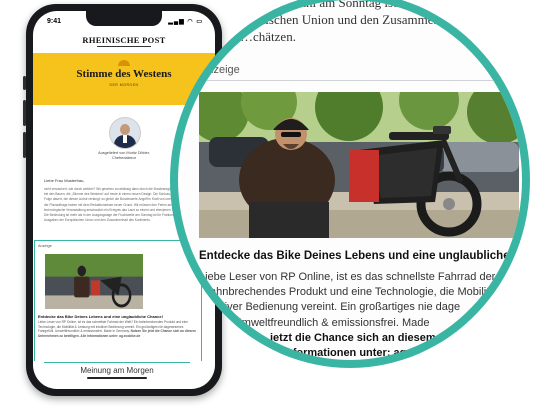  What do you see at coordinates (360, 353) in the screenshot?
I see `ad-cta-line-2: …nformationen unter: ag.` at bounding box center [360, 353].